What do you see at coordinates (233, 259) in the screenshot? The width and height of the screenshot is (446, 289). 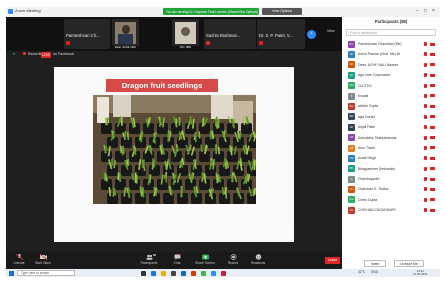 I see `record-button: Record` at bounding box center [233, 259].